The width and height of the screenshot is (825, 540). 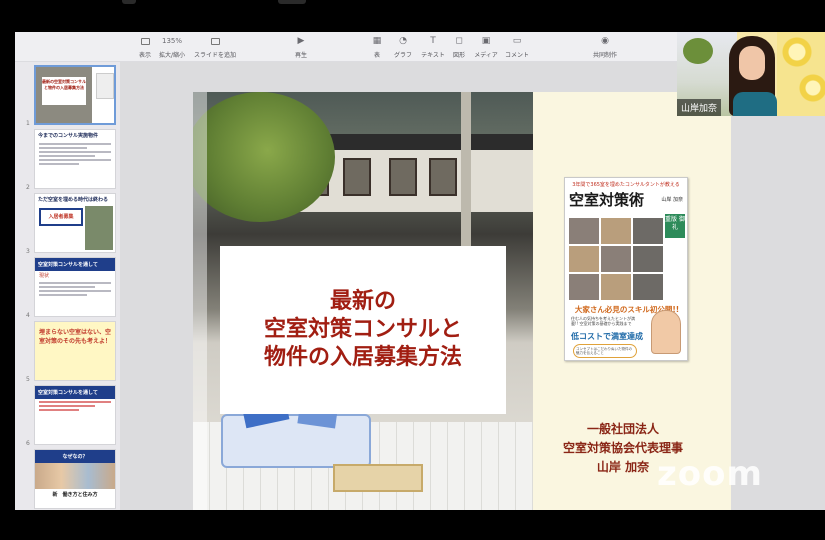 I want to click on text-icon: T, so click(x=433, y=41).